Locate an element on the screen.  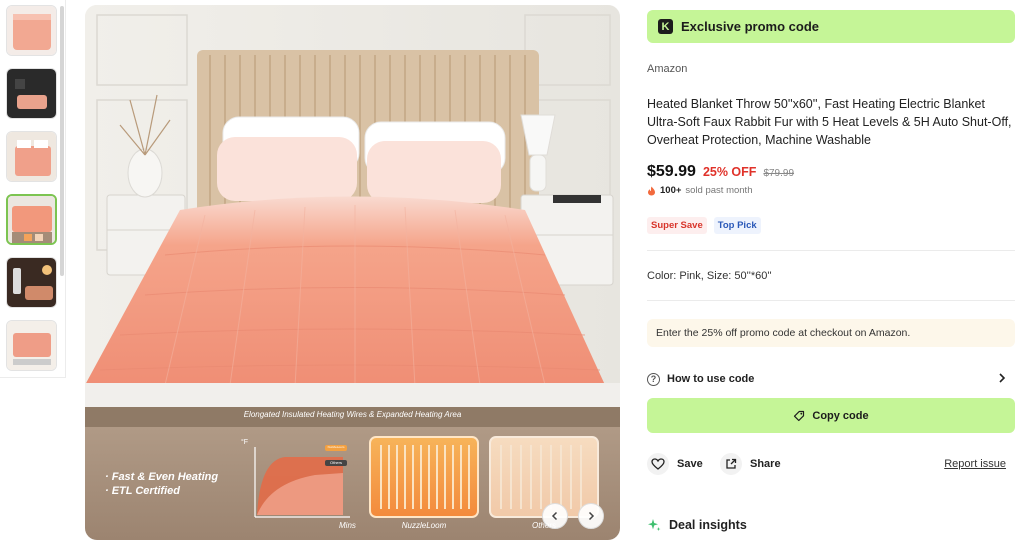
price-row: $59.99 25% OFF $79.99 is located at coordinates (720, 172).